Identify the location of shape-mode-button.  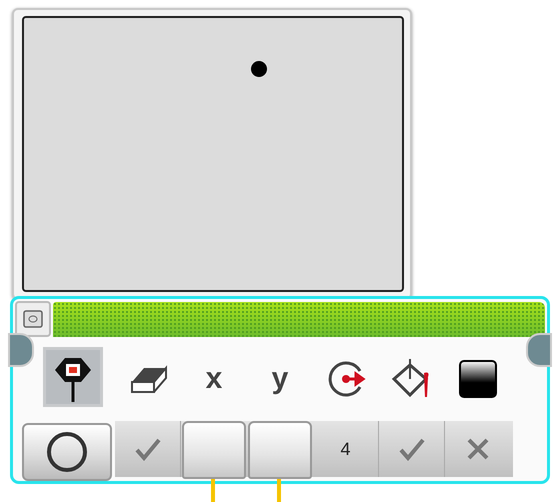
(67, 452).